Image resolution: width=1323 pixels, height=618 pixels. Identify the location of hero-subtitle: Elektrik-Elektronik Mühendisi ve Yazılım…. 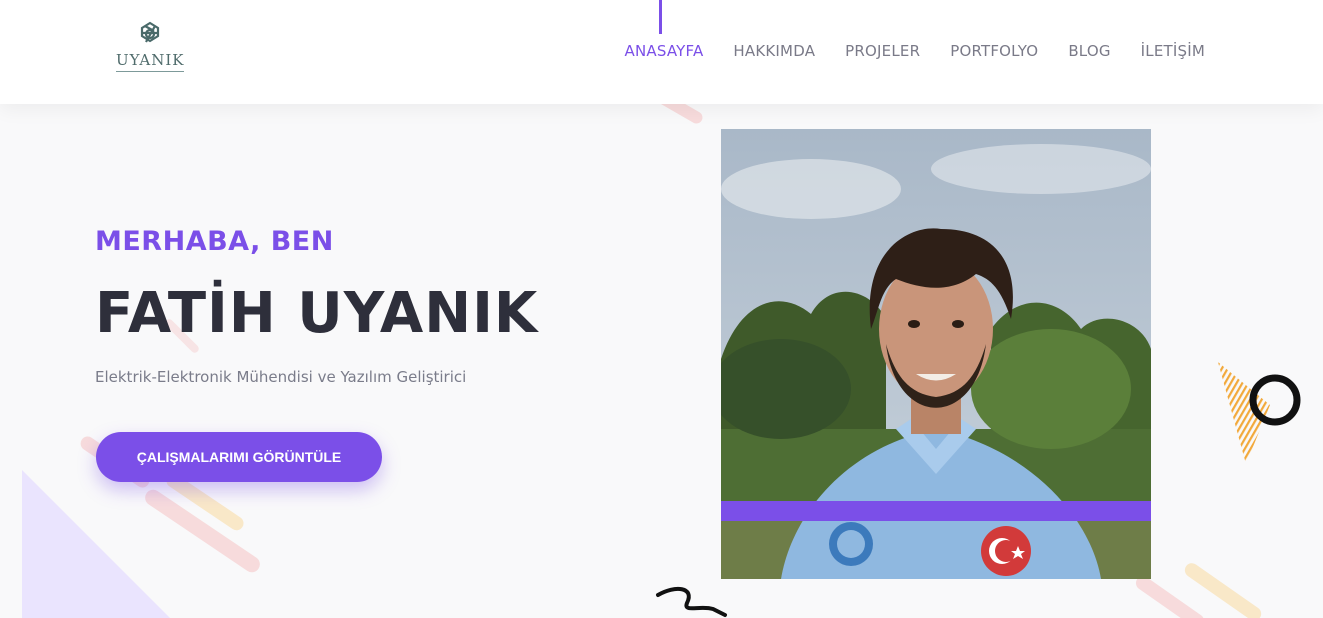
(281, 377).